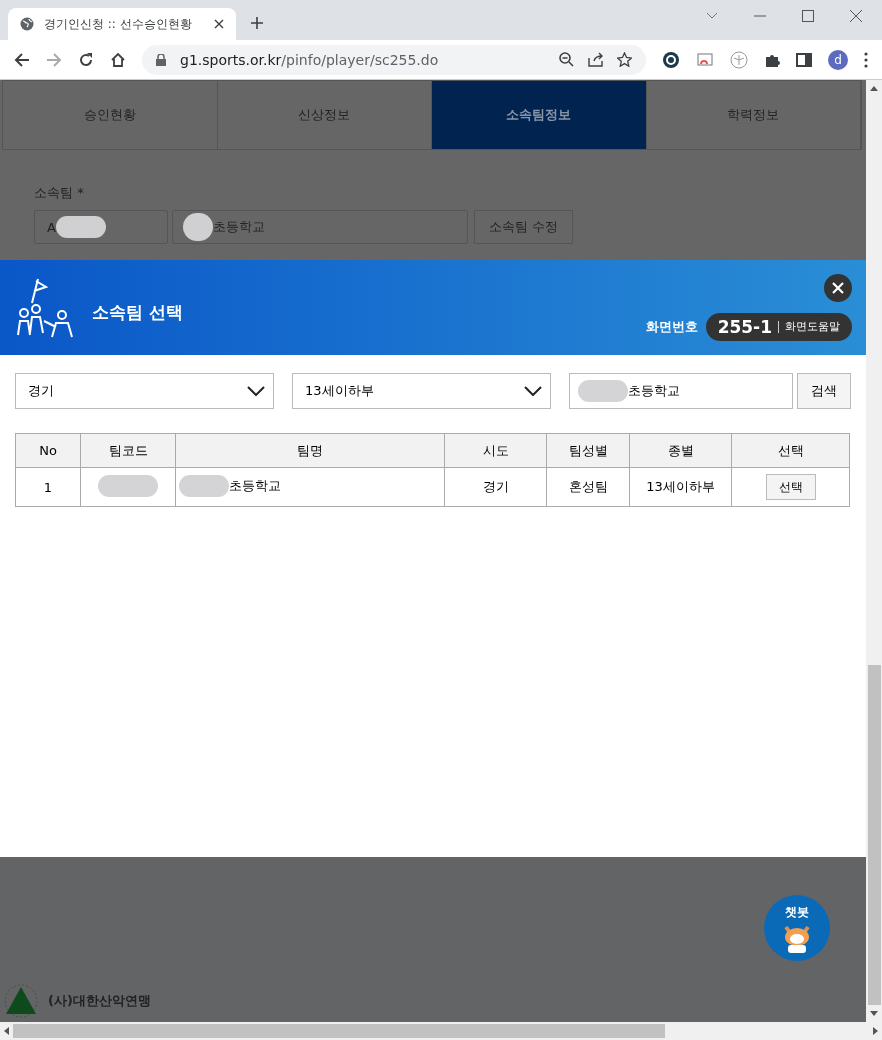 The height and width of the screenshot is (1040, 882). What do you see at coordinates (110, 115) in the screenshot?
I see `page-tab: 승인현황` at bounding box center [110, 115].